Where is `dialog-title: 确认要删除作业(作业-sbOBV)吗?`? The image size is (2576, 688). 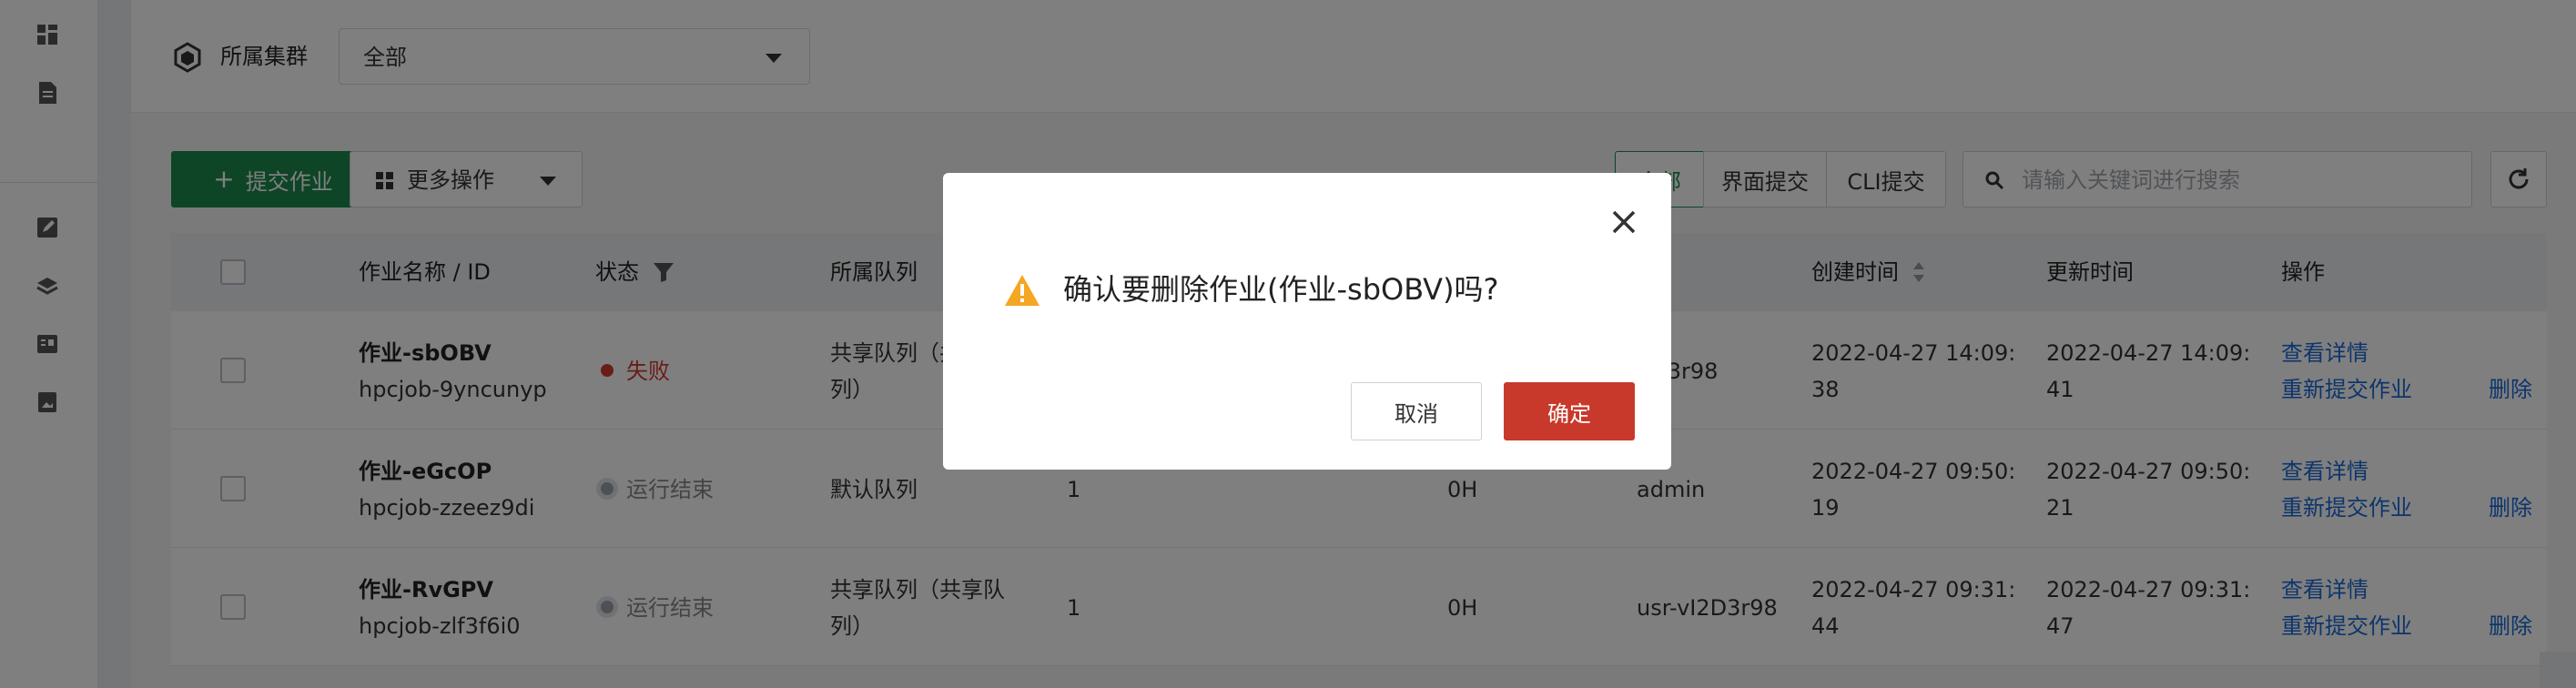
dialog-title: 确认要删除作业(作业-sbOBV)吗? is located at coordinates (1281, 289).